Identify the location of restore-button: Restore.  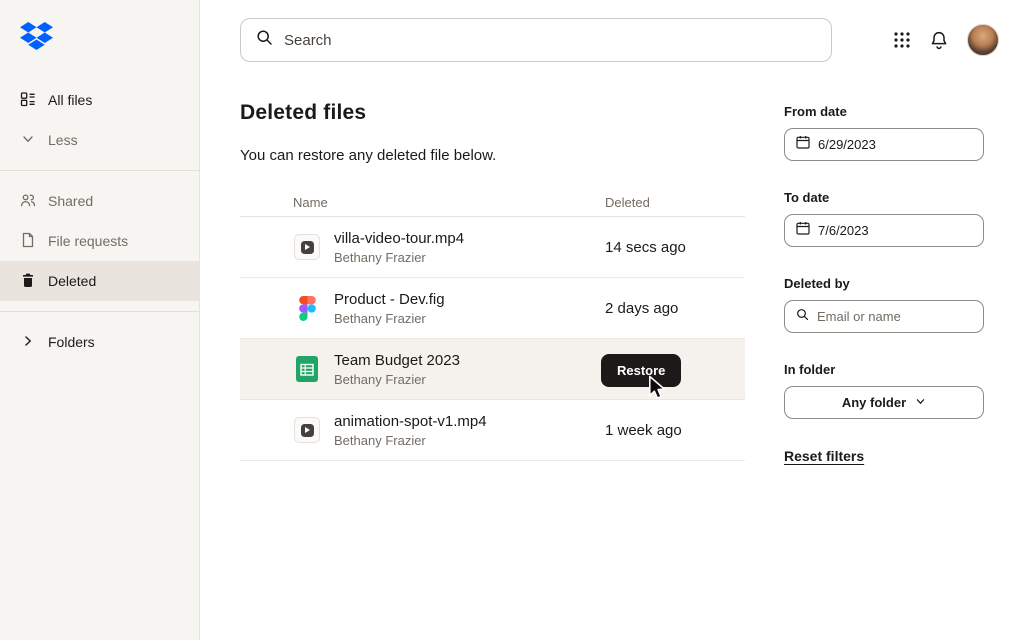
(641, 370).